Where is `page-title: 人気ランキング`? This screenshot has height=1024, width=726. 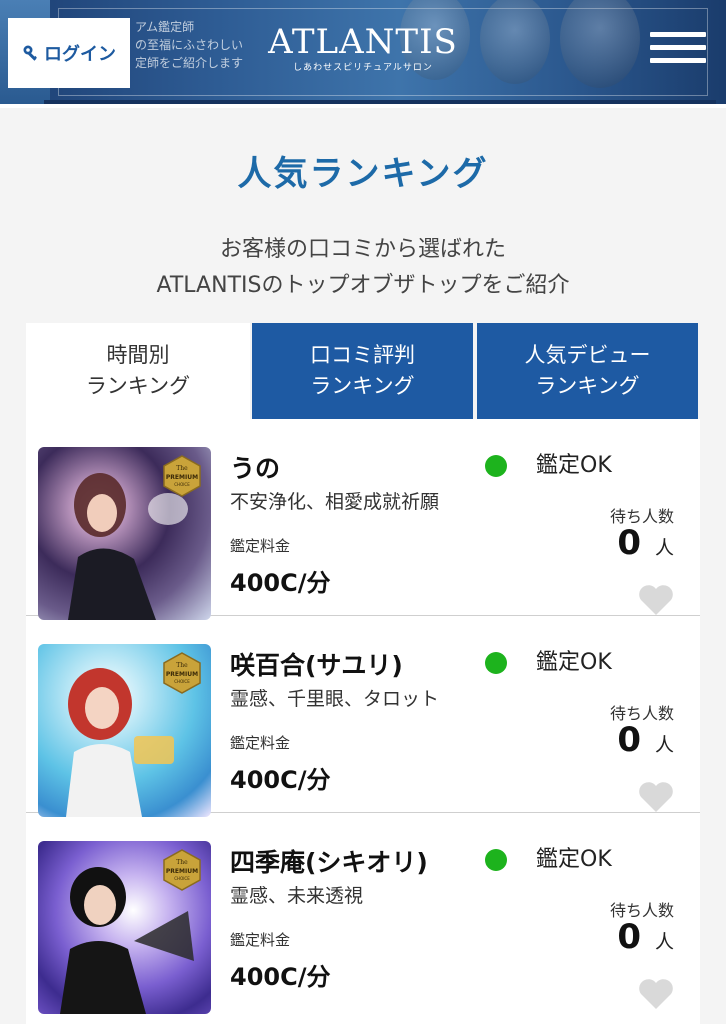
page-title: 人気ランキング is located at coordinates (363, 174).